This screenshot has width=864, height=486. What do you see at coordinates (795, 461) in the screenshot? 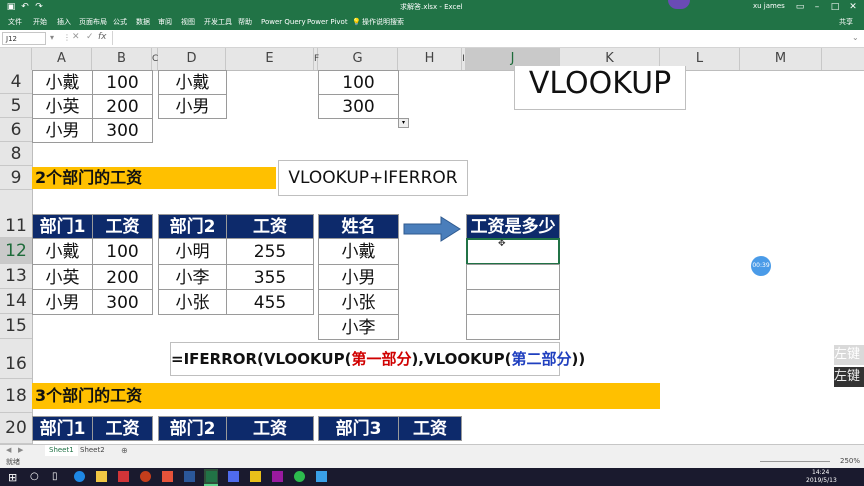
I see `zoom-slider` at bounding box center [795, 461].